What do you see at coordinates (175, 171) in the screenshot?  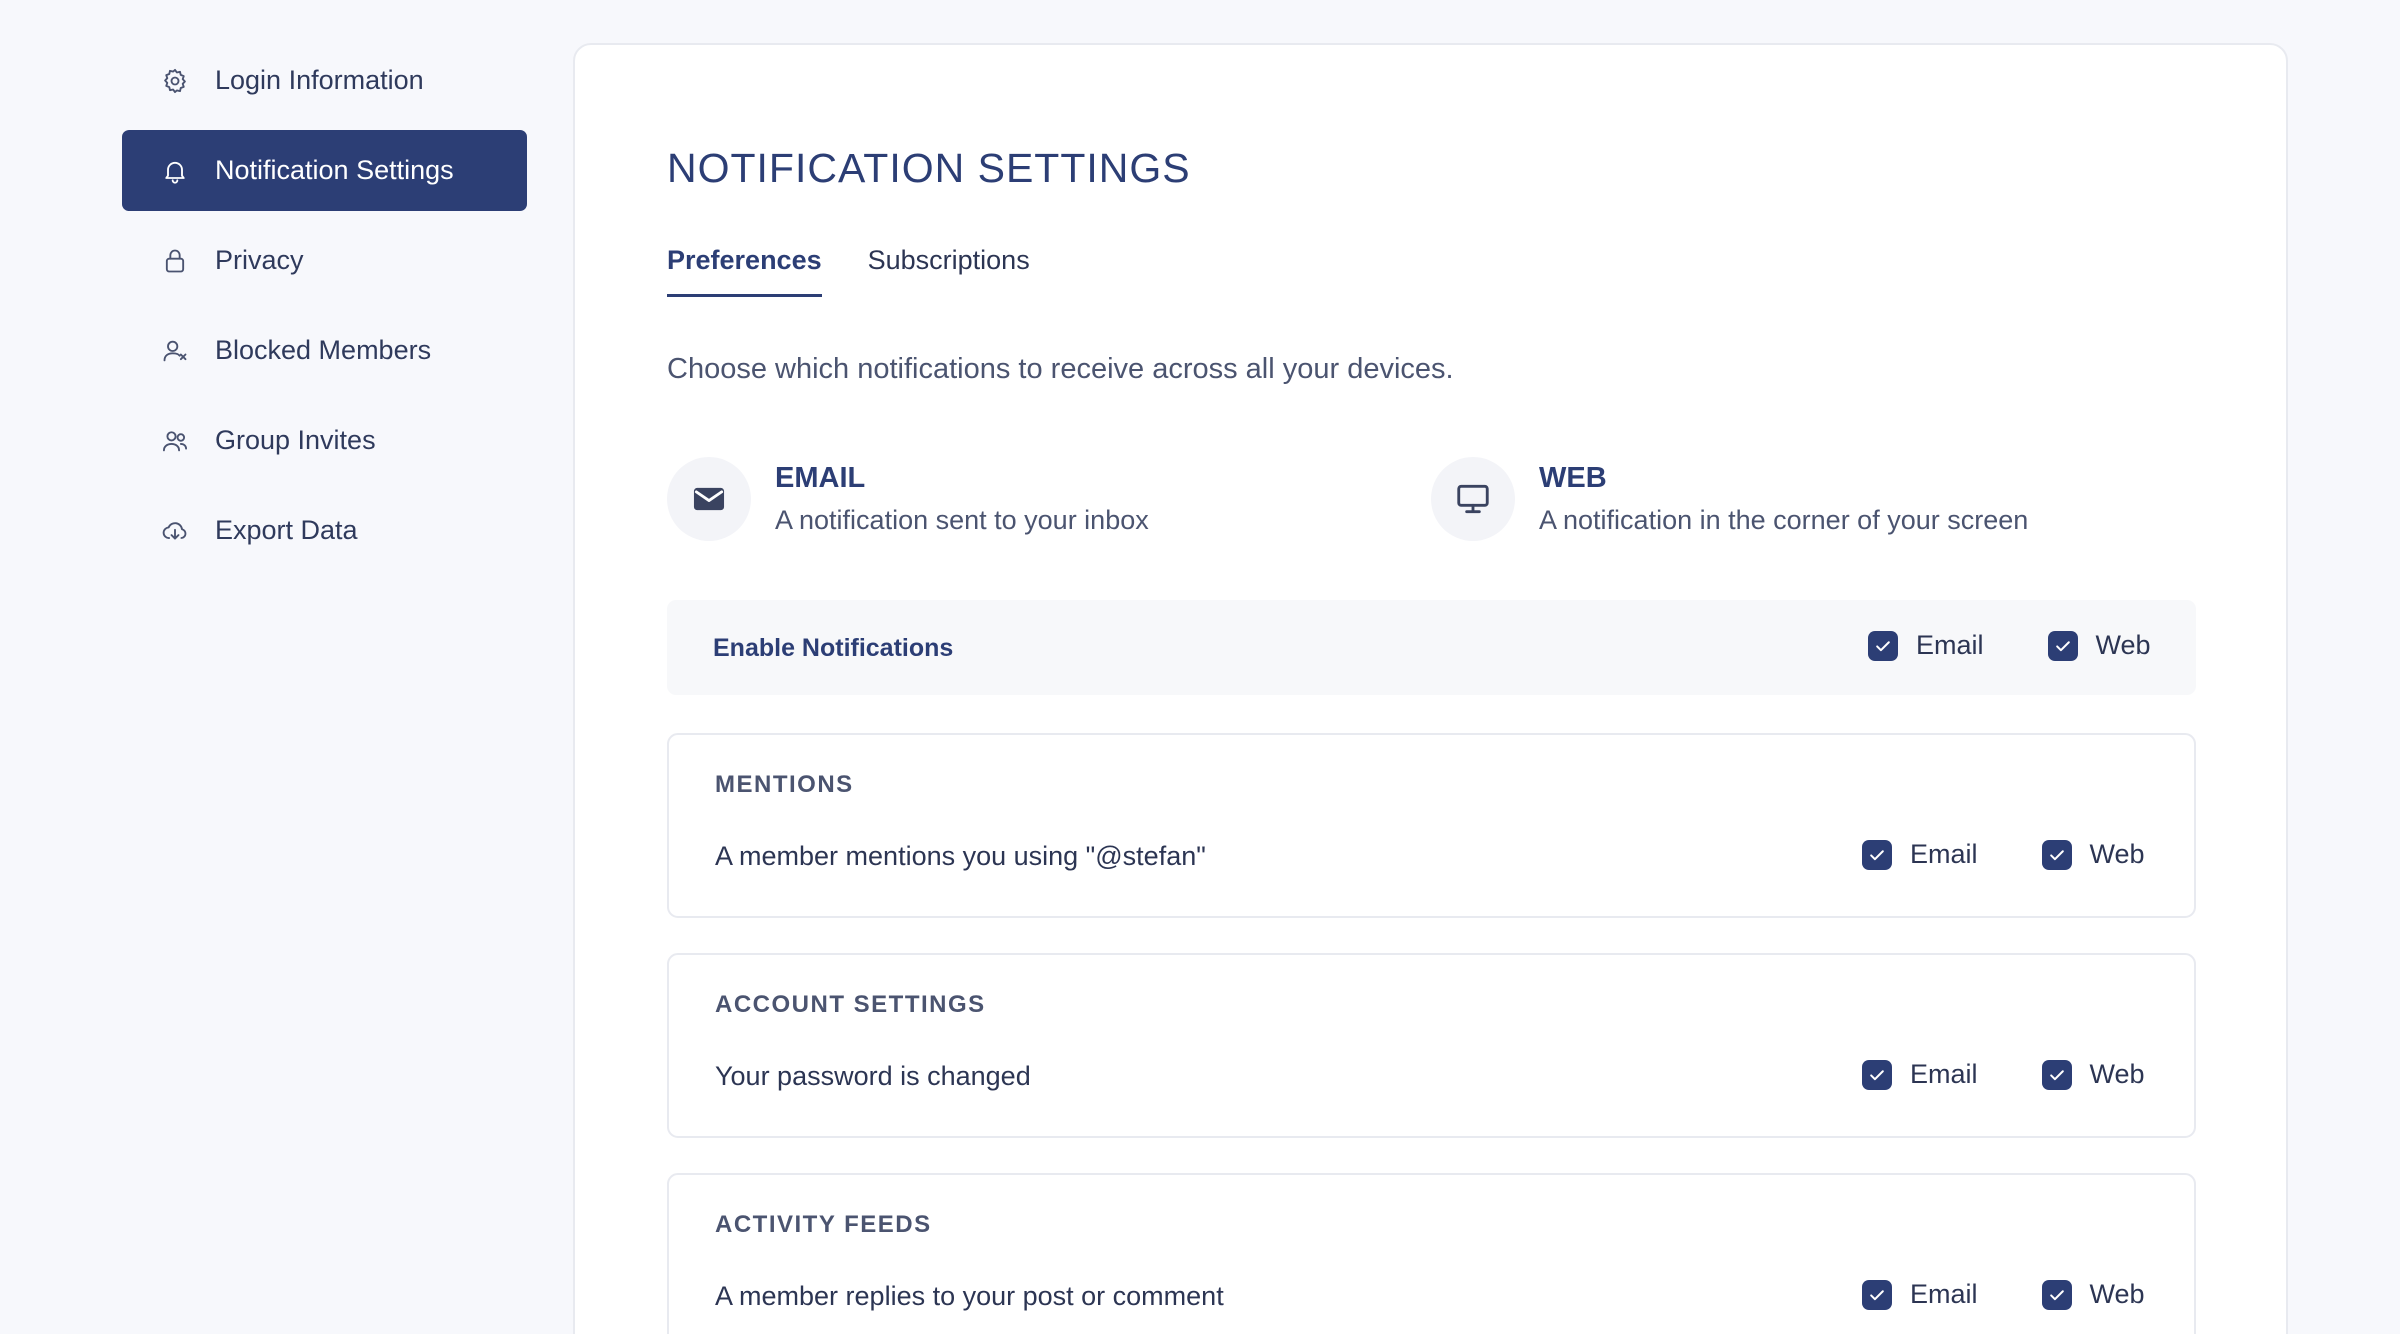 I see `bell-icon` at bounding box center [175, 171].